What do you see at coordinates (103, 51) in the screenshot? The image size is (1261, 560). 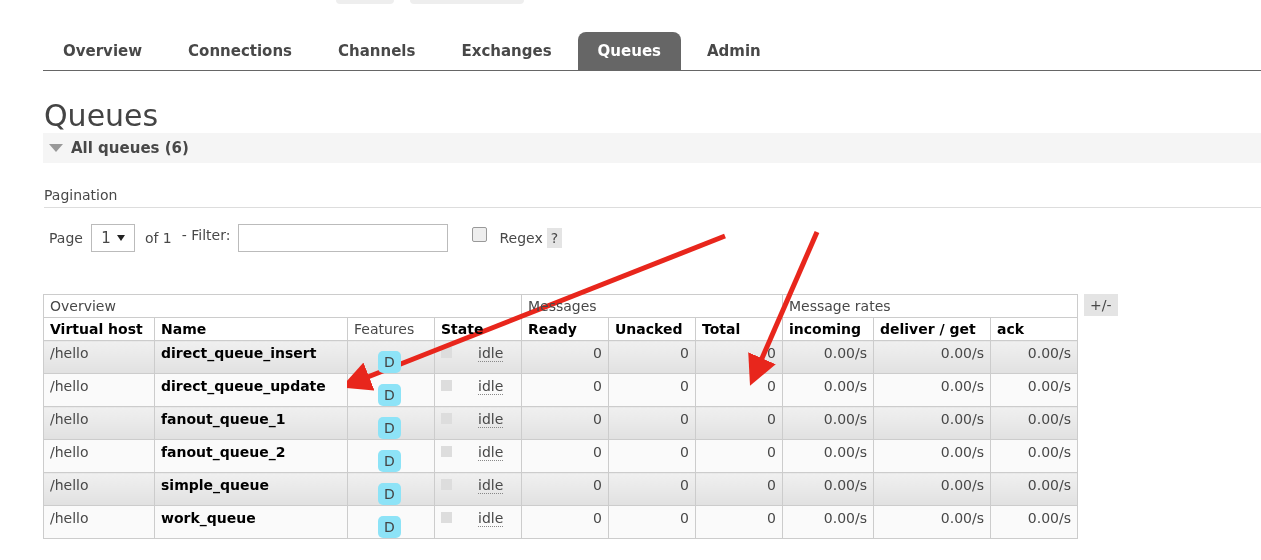 I see `nav-tab: Overview` at bounding box center [103, 51].